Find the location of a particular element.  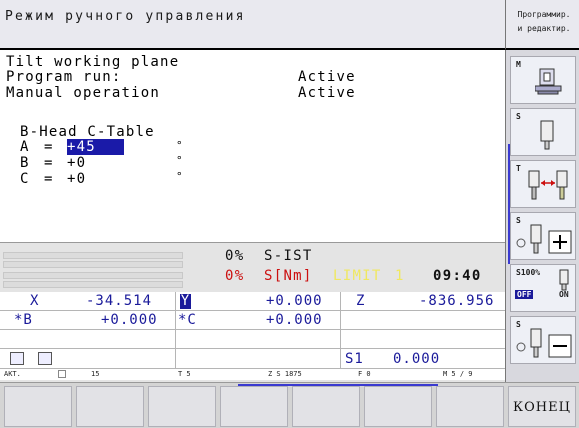

spindle-icon is located at coordinates (547, 135).